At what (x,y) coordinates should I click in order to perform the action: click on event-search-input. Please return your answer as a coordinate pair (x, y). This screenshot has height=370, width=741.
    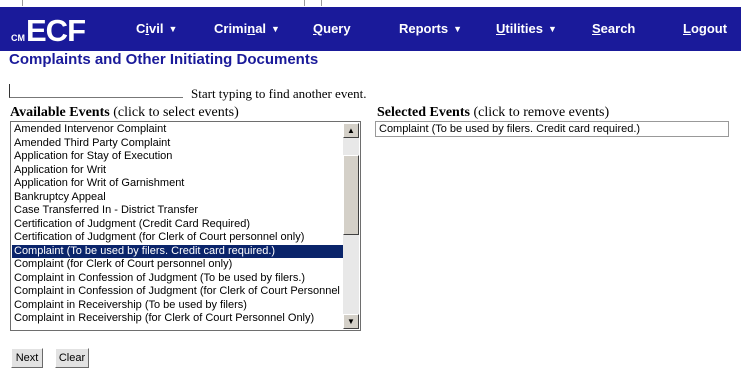
    Looking at the image, I should click on (96, 91).